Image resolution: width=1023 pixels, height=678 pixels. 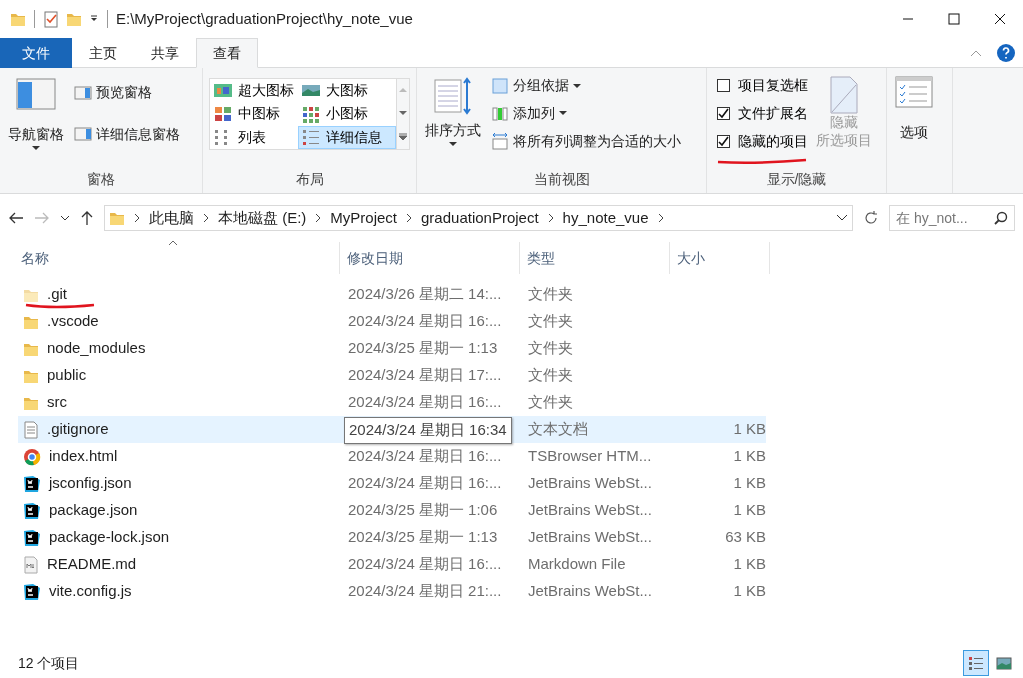 I want to click on file-row: .git 2024/3/26 星期二 14:... 文件夹, so click(x=392, y=294).